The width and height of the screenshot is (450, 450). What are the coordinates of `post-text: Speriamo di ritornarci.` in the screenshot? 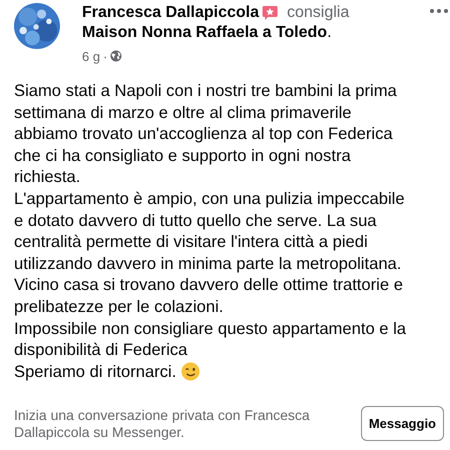 It's located at (95, 371).